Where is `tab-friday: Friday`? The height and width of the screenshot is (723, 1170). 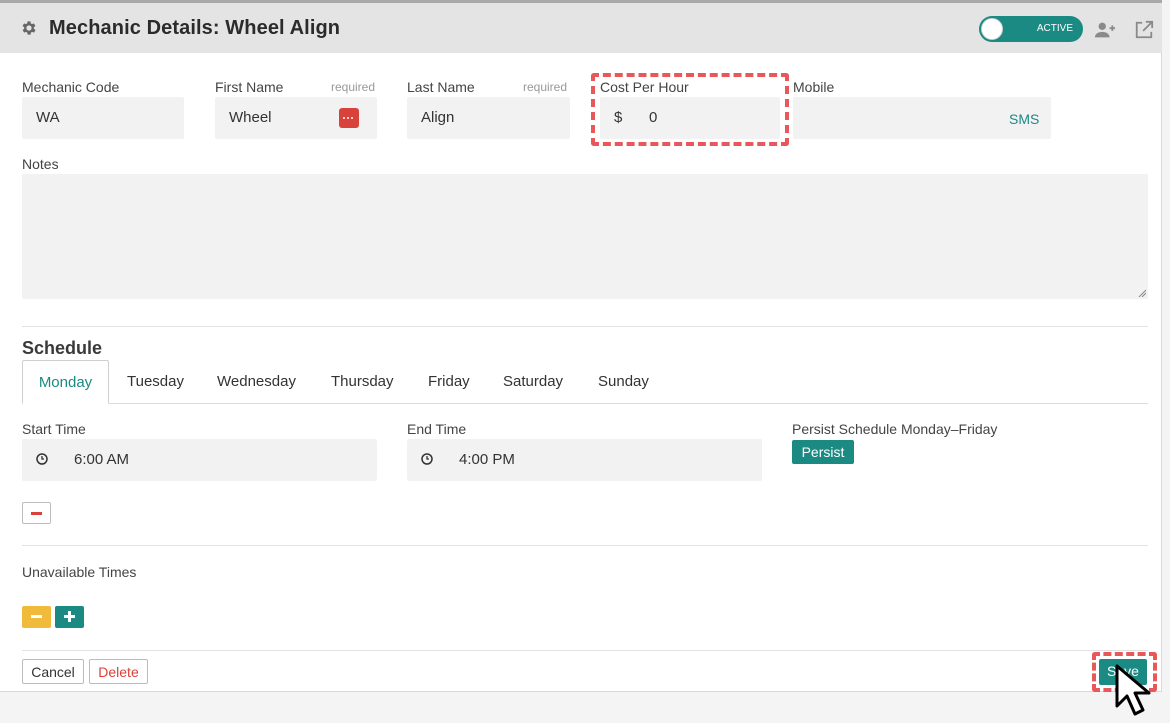
tab-friday: Friday is located at coordinates (449, 382).